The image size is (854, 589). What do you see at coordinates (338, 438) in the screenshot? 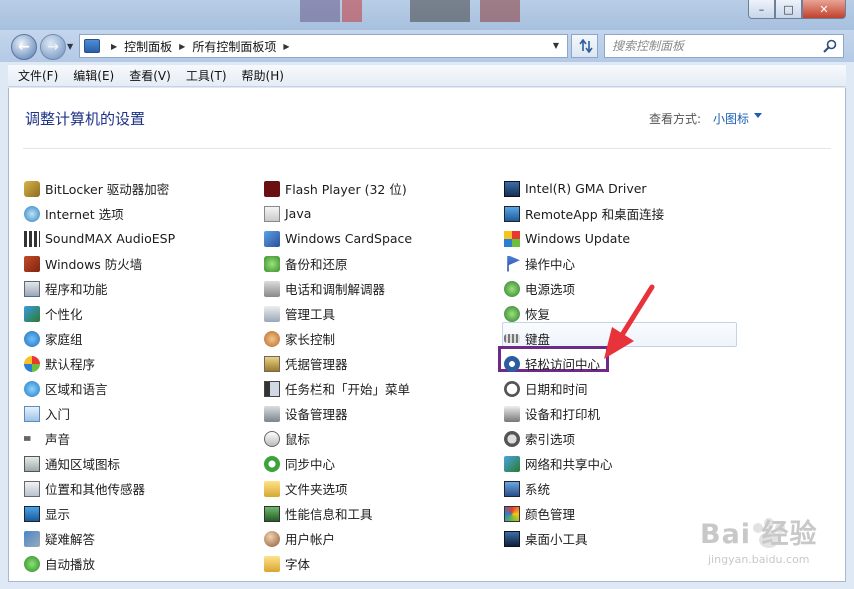
I see `control-panel-item: 鼠标` at bounding box center [338, 438].